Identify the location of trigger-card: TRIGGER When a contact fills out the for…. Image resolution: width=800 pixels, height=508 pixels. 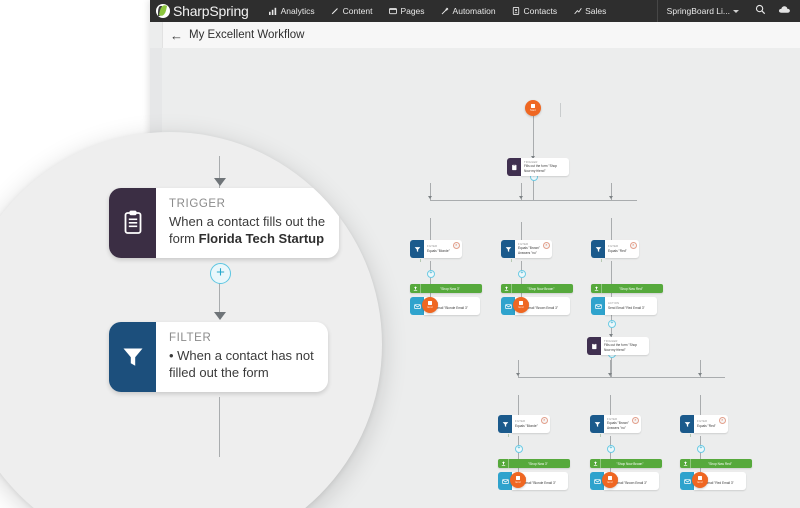
(224, 223).